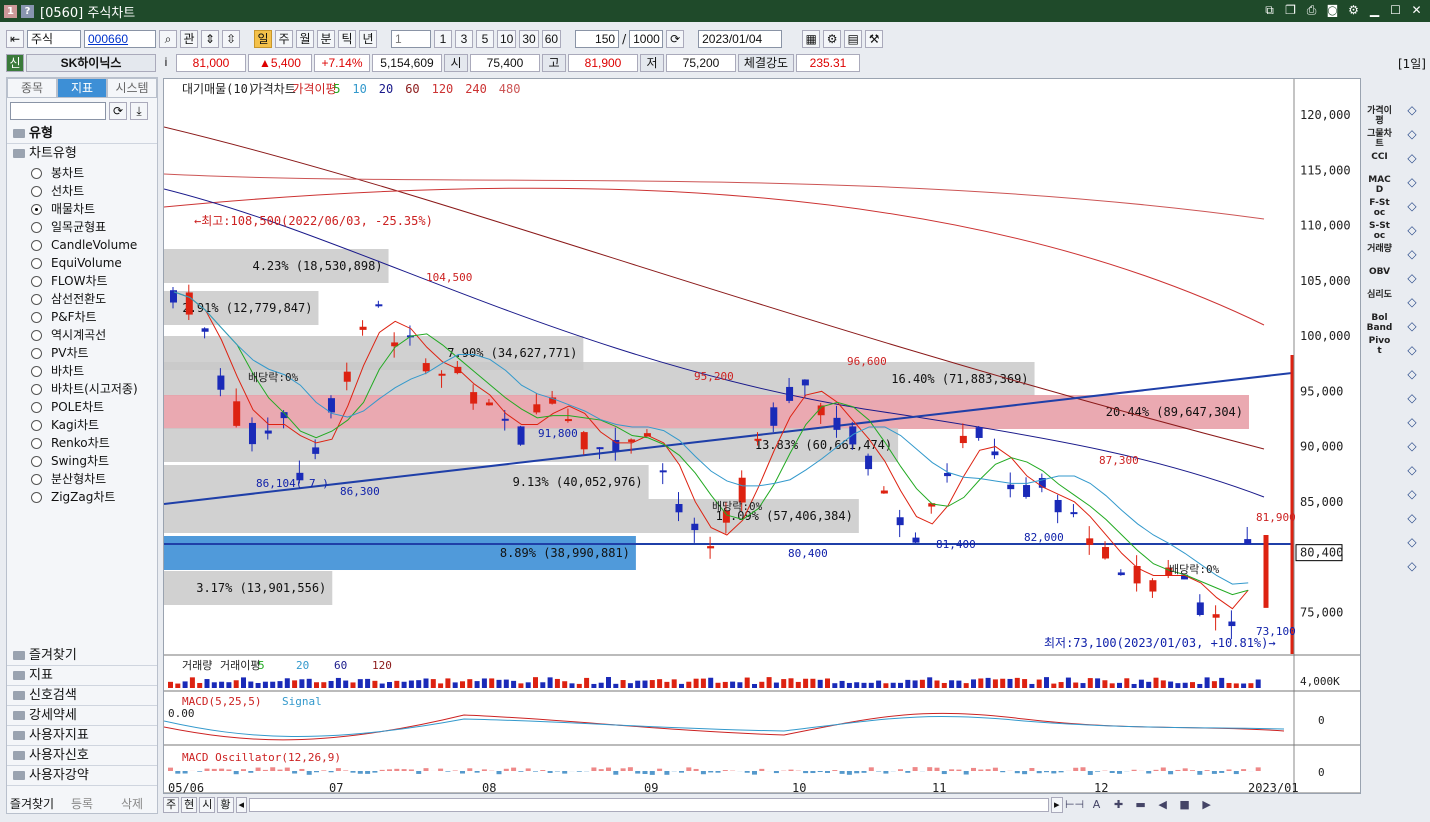 This screenshot has width=1430, height=822. Describe the element at coordinates (1353, 10) in the screenshot. I see `gear-icon: ⚙` at that location.